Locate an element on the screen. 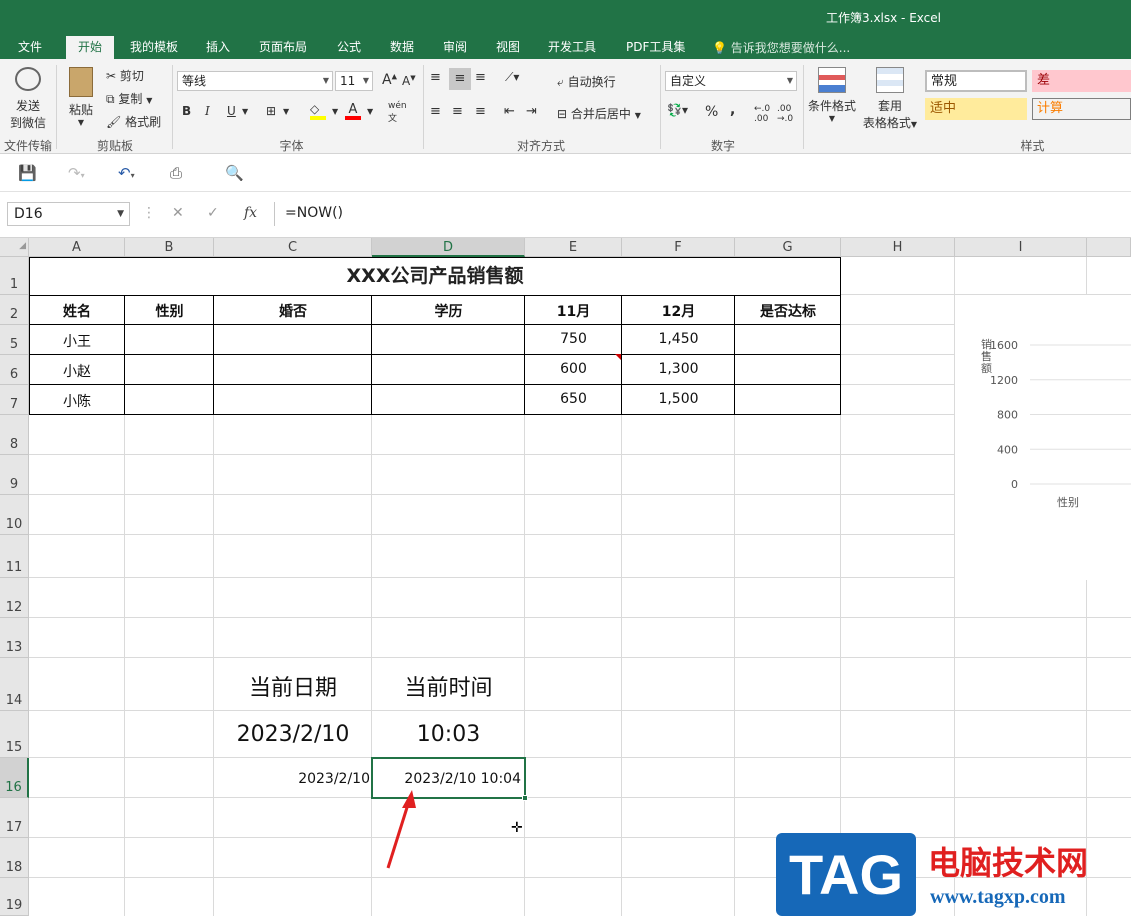  fill-color-icon: ◇ is located at coordinates (318, 111).